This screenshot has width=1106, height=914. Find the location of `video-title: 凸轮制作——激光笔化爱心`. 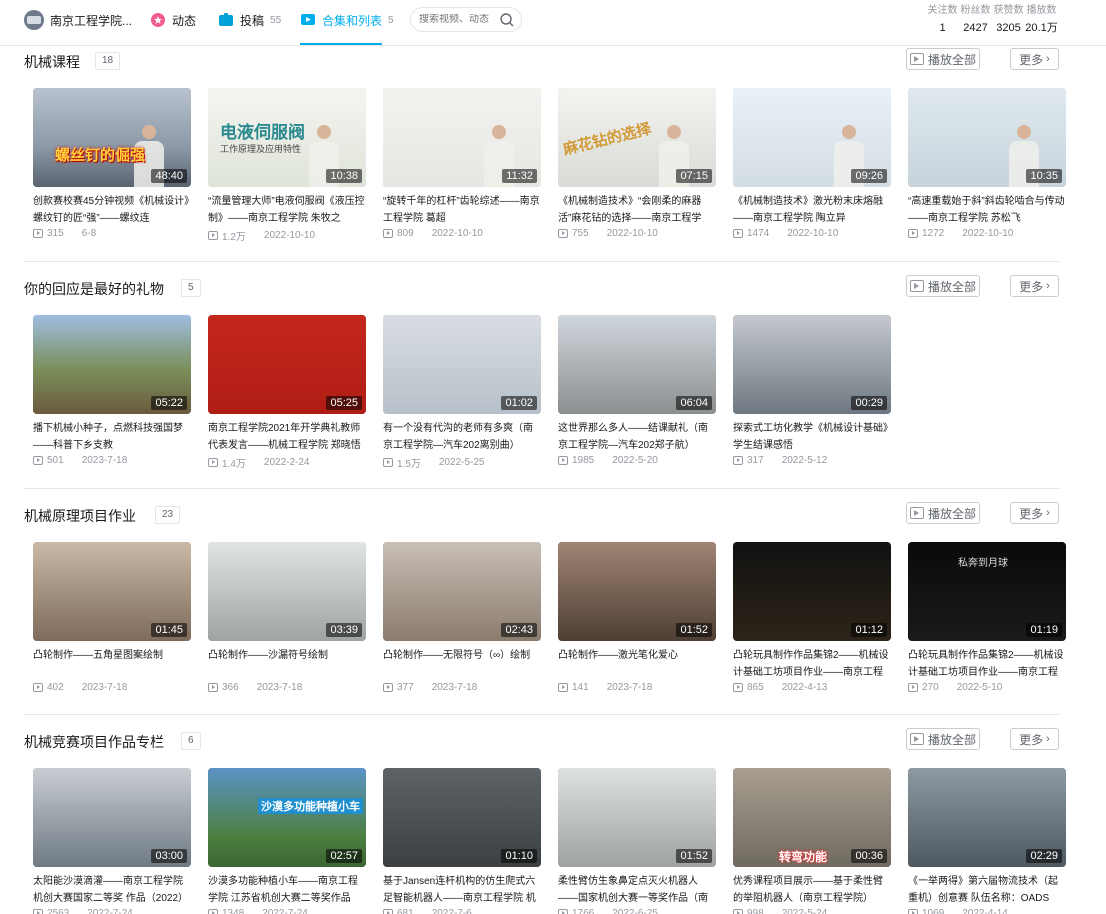

video-title: 凸轮制作——激光笔化爱心 is located at coordinates (637, 664).